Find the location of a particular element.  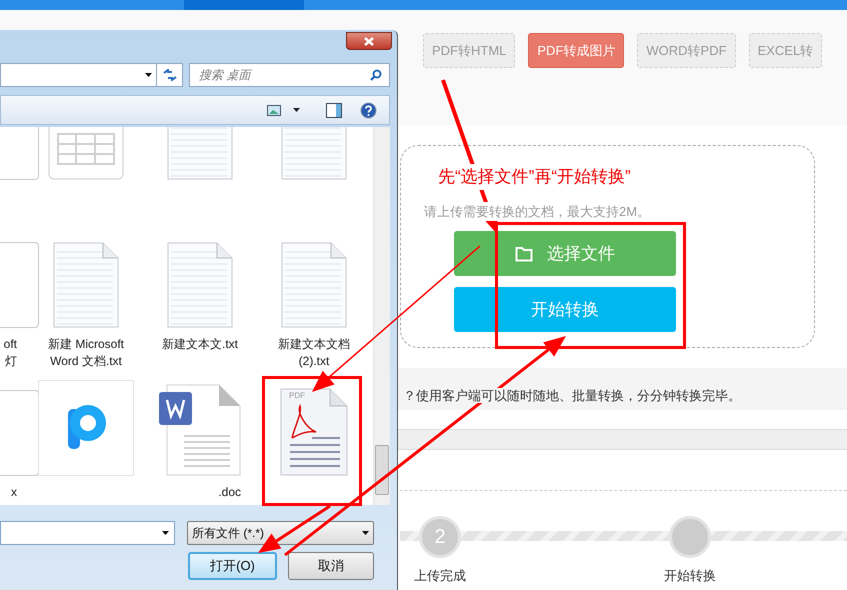

refresh-icon is located at coordinates (169, 75).